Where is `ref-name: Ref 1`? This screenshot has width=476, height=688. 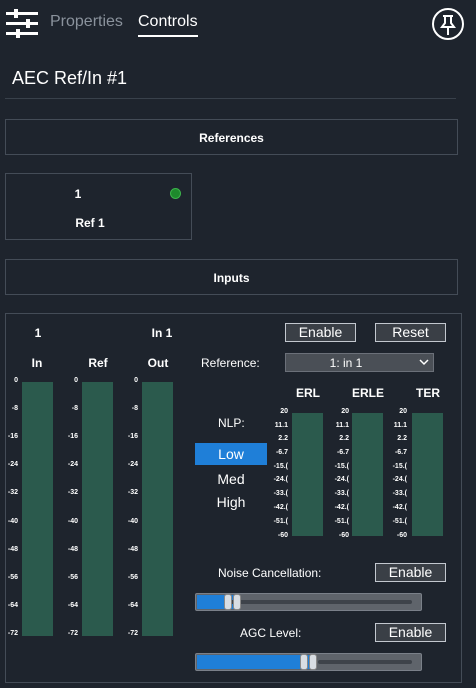 ref-name: Ref 1 is located at coordinates (90, 223).